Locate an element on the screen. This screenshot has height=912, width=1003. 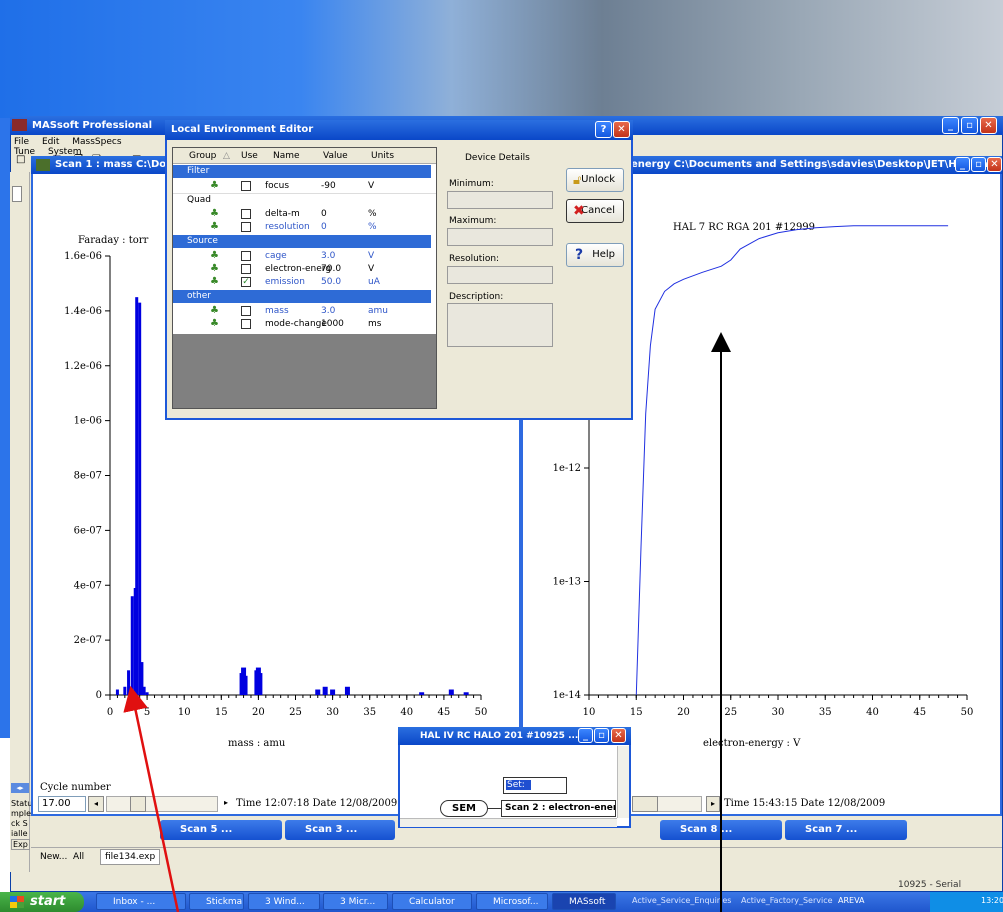
red-annotation-arrow is located at coordinates (151, 798).